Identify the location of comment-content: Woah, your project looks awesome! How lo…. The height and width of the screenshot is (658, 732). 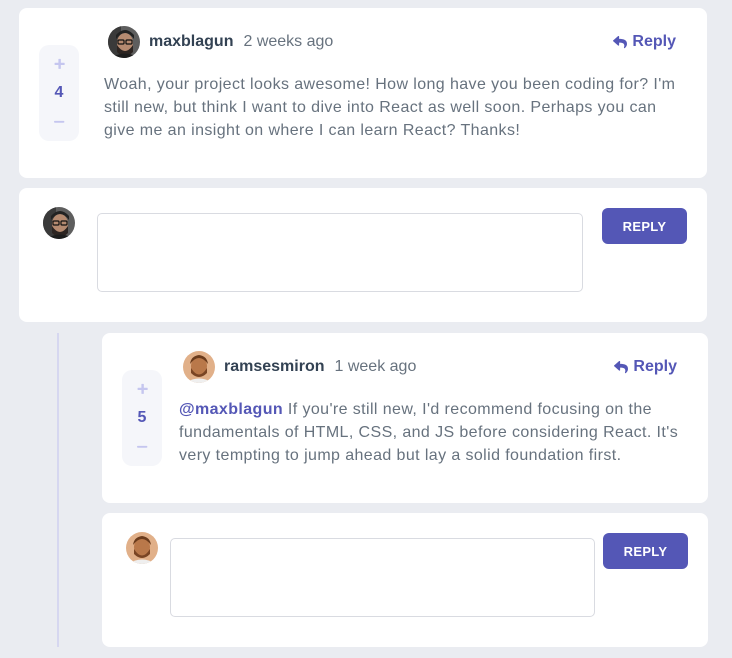
(394, 107).